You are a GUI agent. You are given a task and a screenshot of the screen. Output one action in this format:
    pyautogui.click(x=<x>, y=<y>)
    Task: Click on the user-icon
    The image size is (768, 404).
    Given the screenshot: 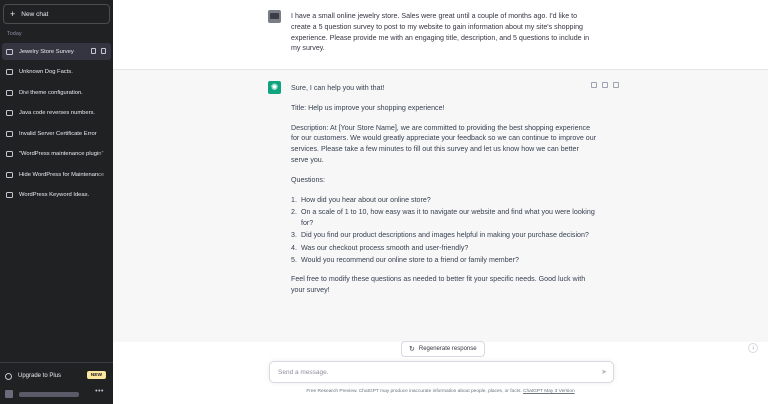 What is the action you would take?
    pyautogui.click(x=8, y=376)
    